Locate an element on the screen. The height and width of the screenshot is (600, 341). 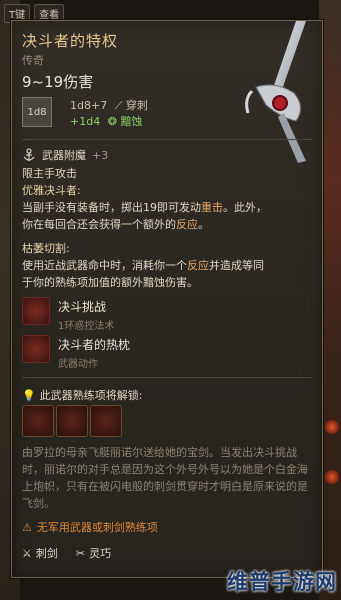
damage-bonus-line: +1d4 ❂ 黯蚀 is located at coordinates (106, 121).